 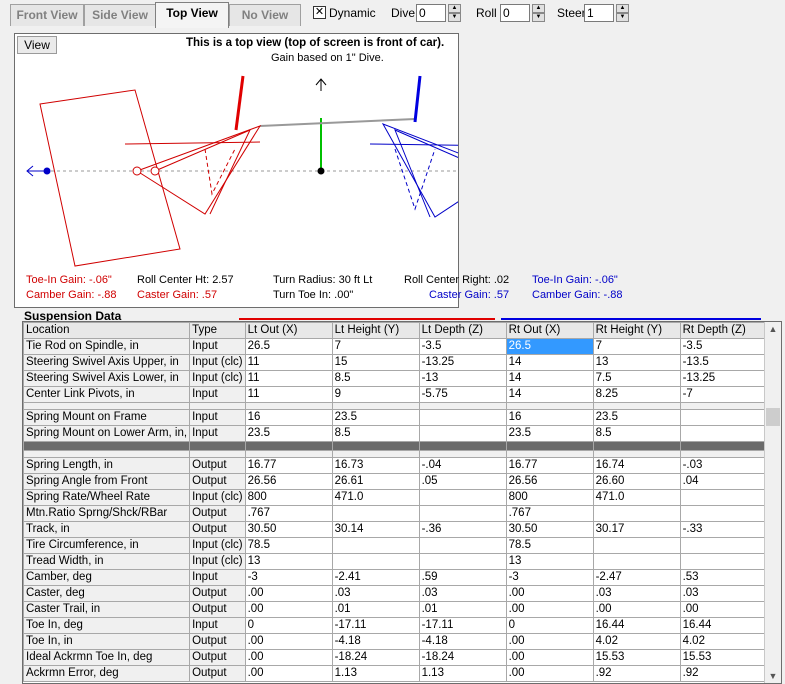 I want to click on data-cell: -3.5, so click(x=462, y=346).